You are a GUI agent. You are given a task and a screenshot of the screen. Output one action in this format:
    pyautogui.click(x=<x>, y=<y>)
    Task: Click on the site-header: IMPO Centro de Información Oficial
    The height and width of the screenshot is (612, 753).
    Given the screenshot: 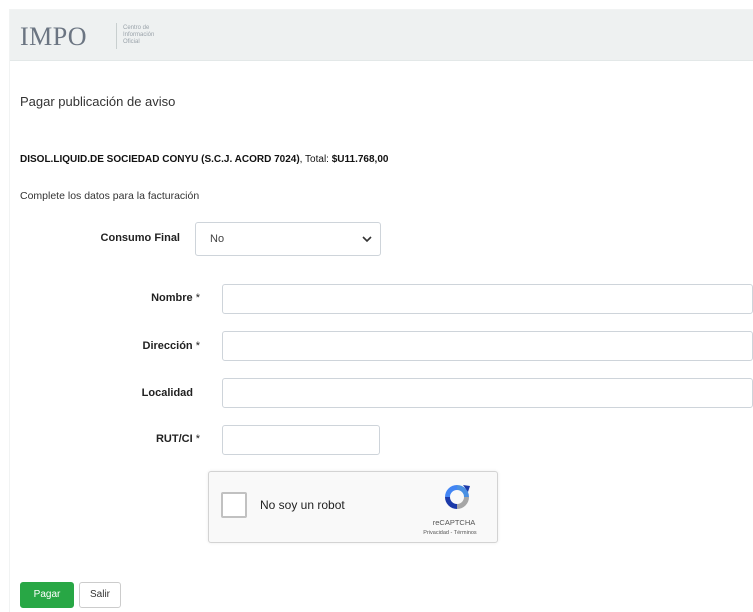 What is the action you would take?
    pyautogui.click(x=381, y=35)
    